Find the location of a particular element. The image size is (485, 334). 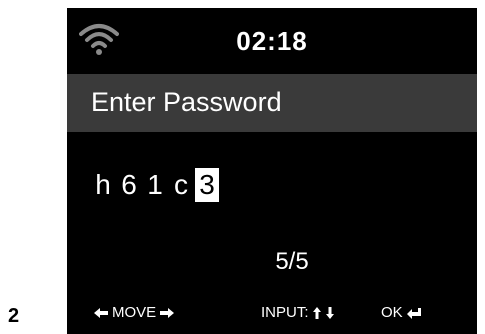

ok-label: OK is located at coordinates (392, 312).